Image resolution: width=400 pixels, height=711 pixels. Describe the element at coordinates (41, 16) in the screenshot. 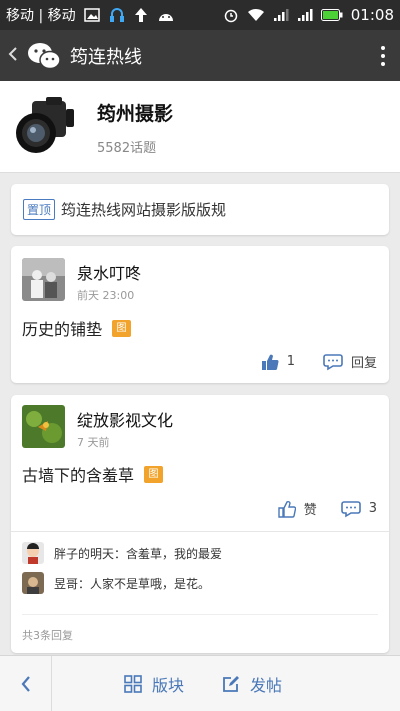

I see `carrier-label: 移动 | 移动` at that location.